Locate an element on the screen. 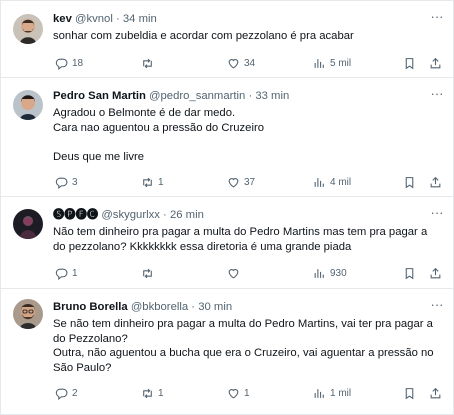 This screenshot has height=415, width=454. retweet-count: 1 is located at coordinates (161, 182).